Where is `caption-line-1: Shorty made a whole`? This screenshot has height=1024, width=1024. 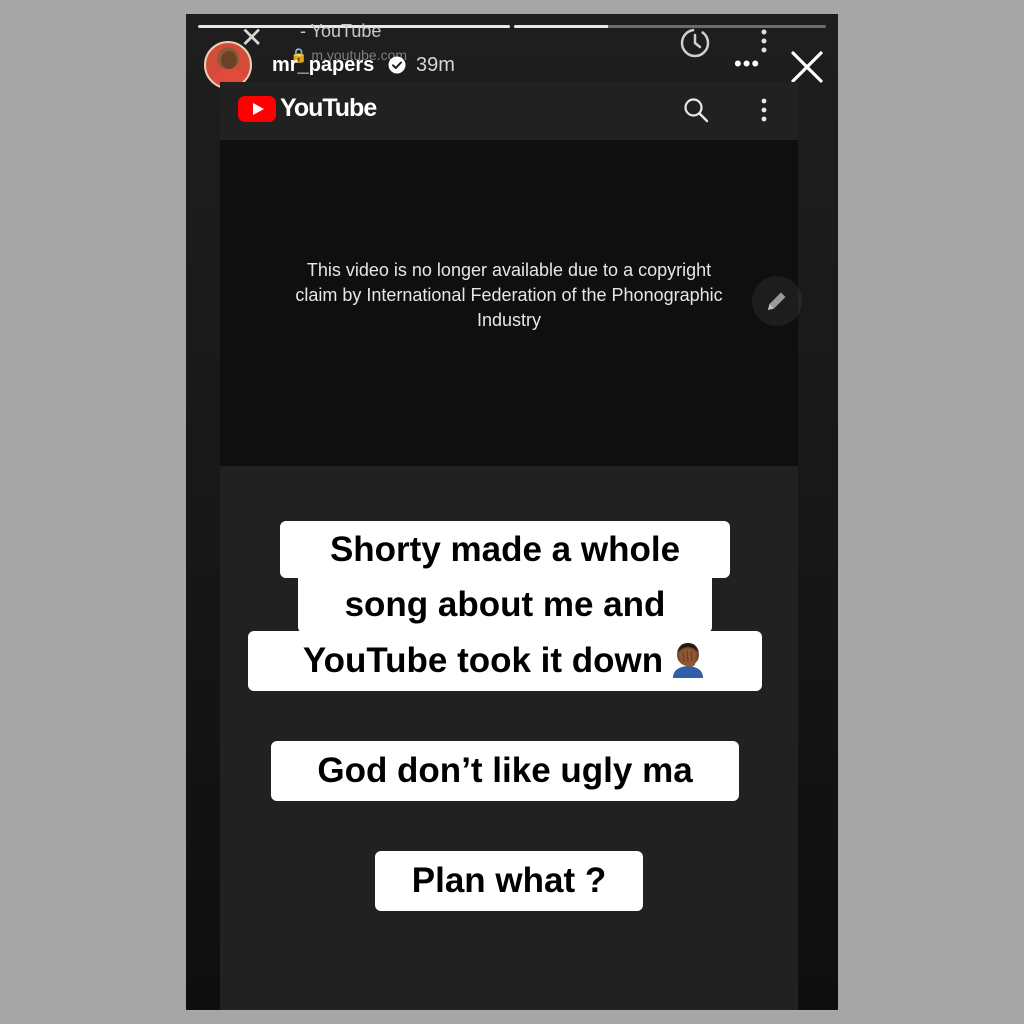 caption-line-1: Shorty made a whole is located at coordinates (505, 549).